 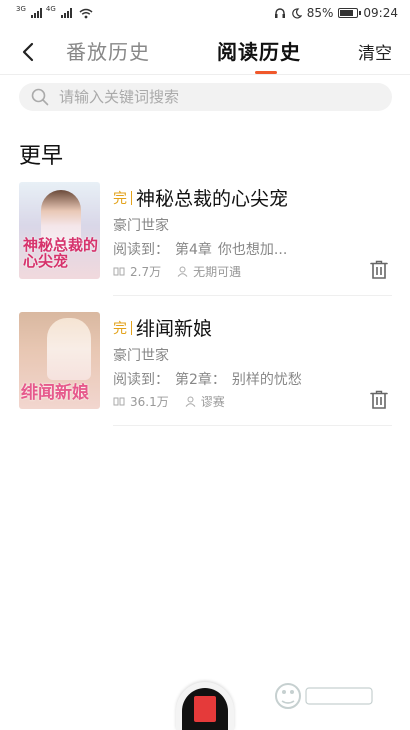 I want to click on progress-chapter-title: 别样的忧愁, so click(x=266, y=380).